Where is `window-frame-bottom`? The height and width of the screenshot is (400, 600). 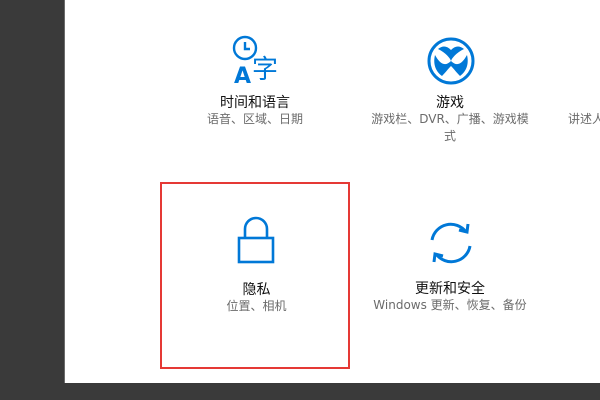 window-frame-bottom is located at coordinates (300, 391).